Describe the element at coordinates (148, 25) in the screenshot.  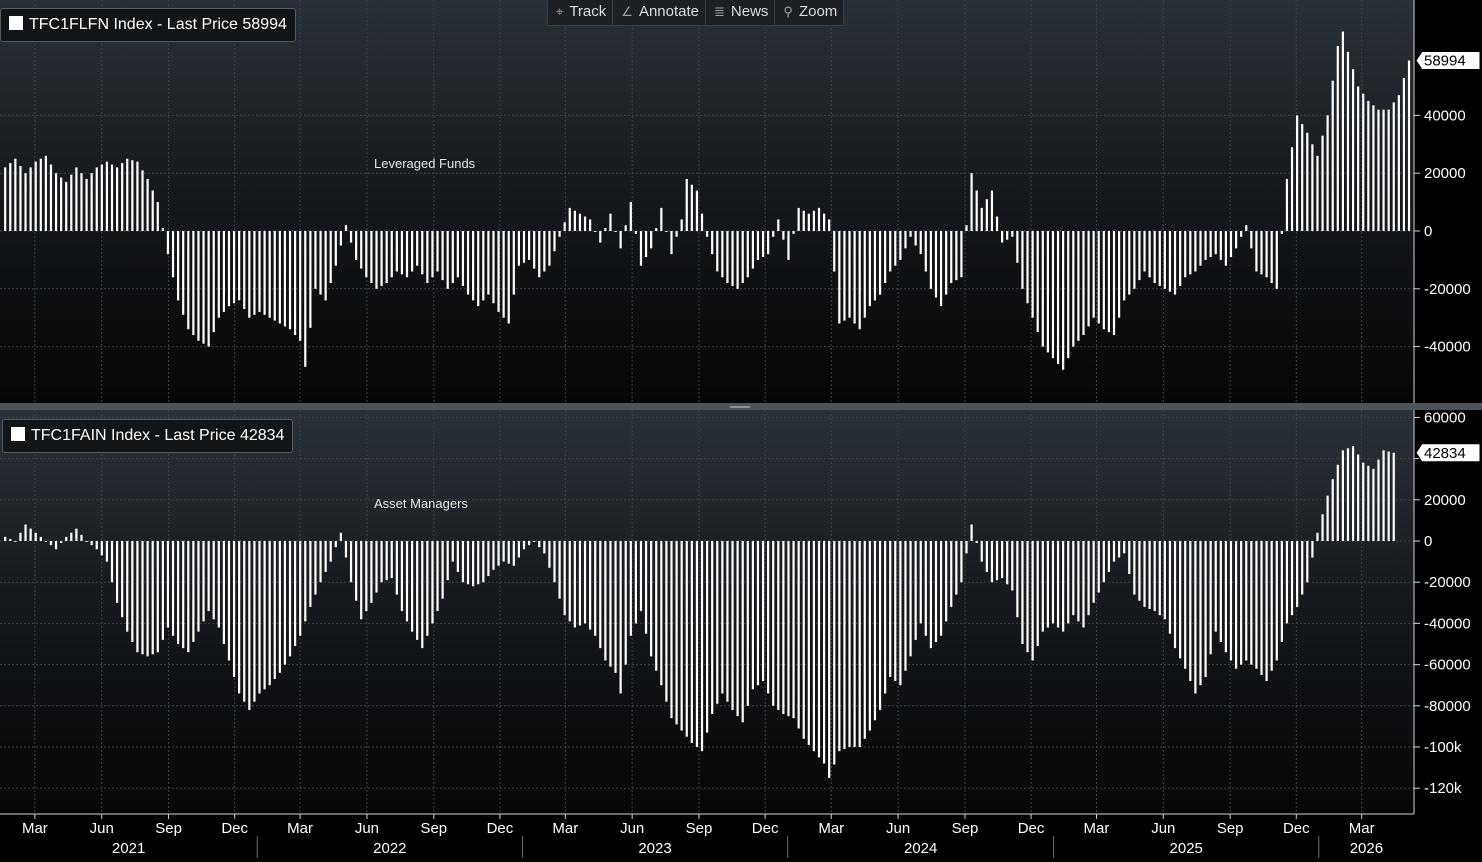
I see `top-legend: TFC1FLFN Index - Last Price 58994` at that location.